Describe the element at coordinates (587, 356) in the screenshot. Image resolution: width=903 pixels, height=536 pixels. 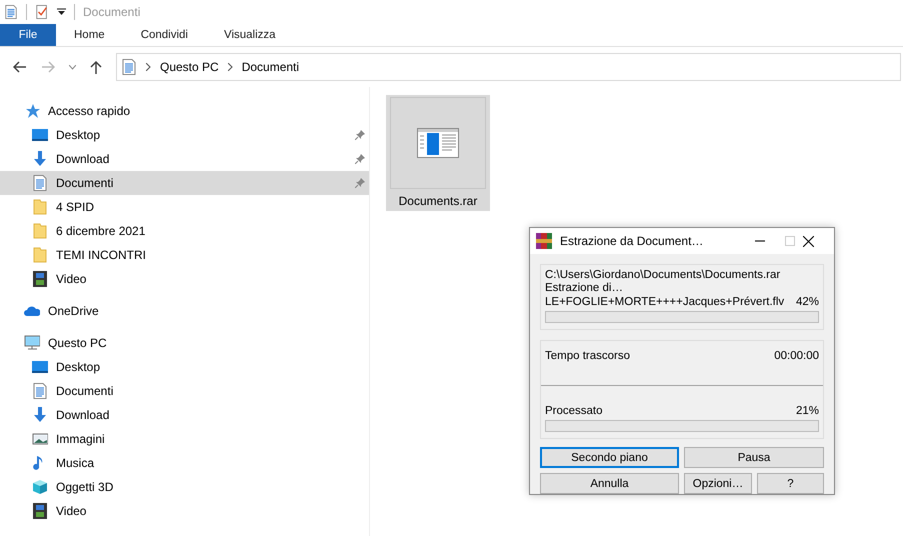
I see `elapsed-label: Tempo trascorso` at that location.